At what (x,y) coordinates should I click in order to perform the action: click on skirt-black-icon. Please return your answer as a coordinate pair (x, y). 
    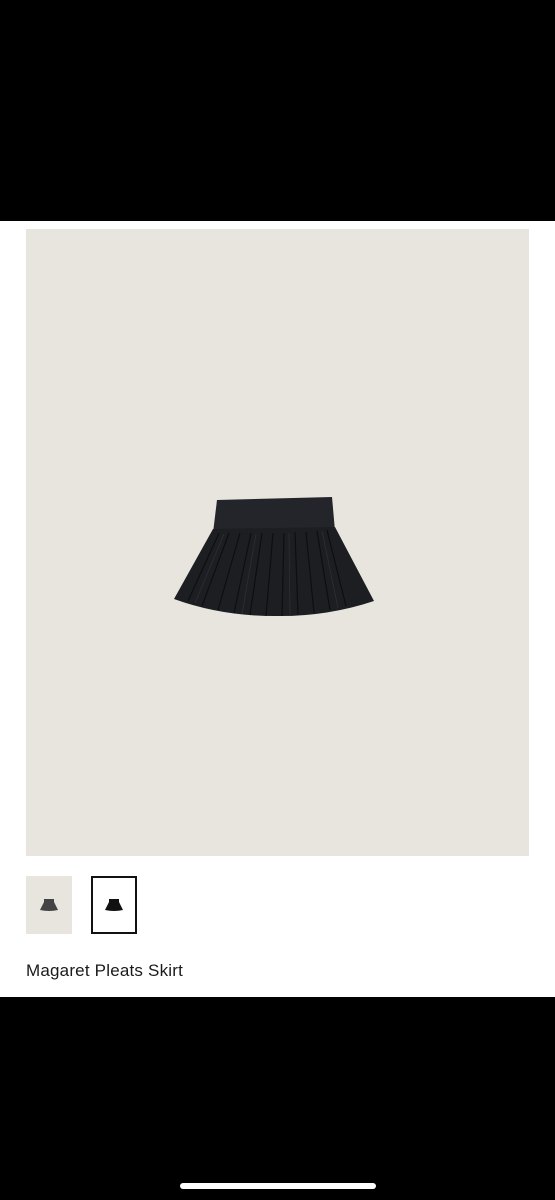
    Looking at the image, I should click on (114, 905).